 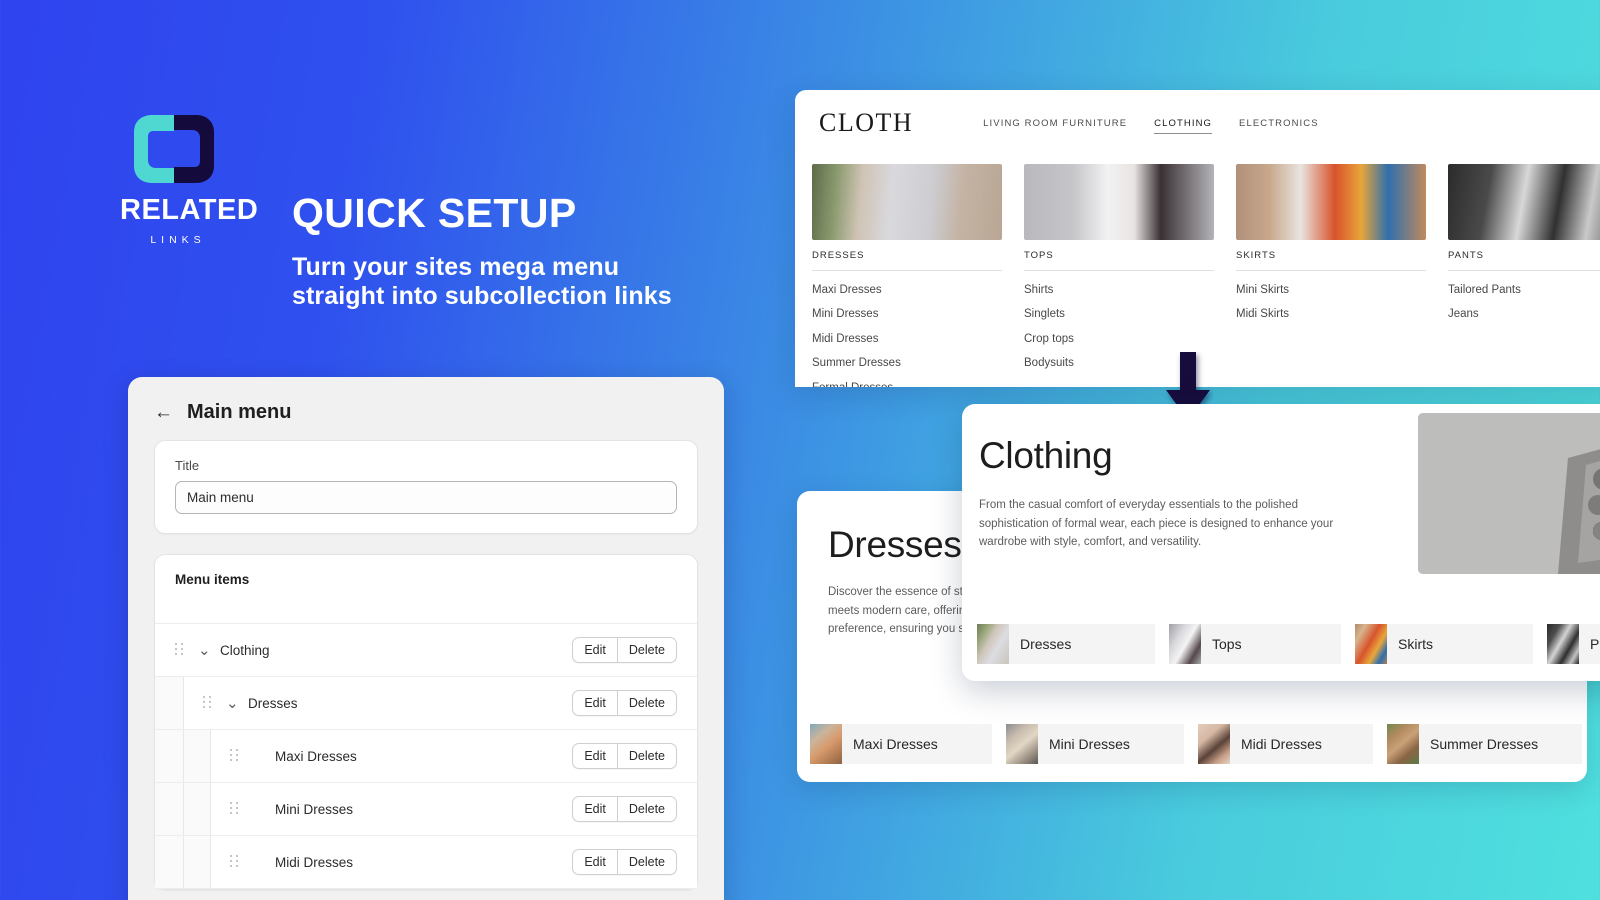 I want to click on mega-column-title: TOPS, so click(x=1119, y=260).